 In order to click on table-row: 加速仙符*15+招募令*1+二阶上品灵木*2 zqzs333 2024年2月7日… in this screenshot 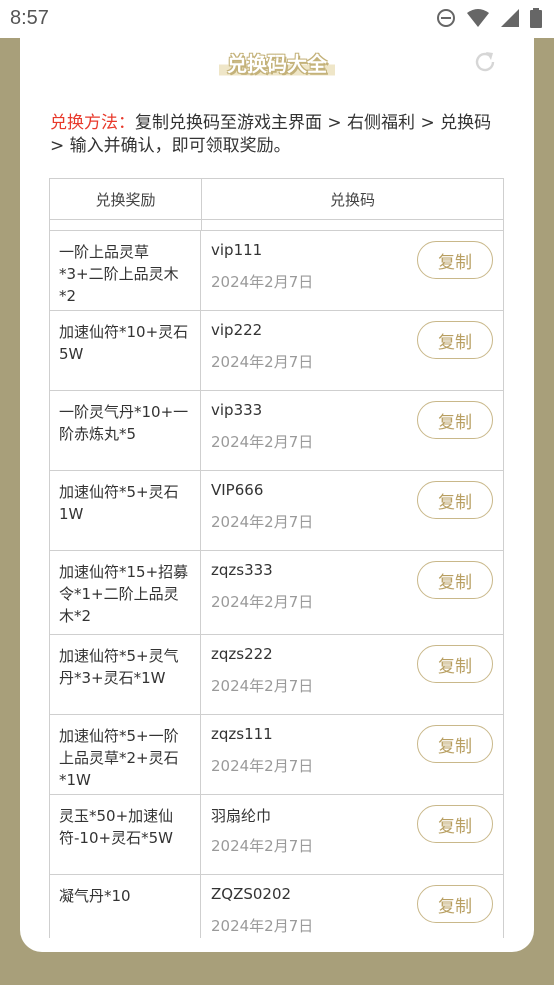, I will do `click(276, 593)`.